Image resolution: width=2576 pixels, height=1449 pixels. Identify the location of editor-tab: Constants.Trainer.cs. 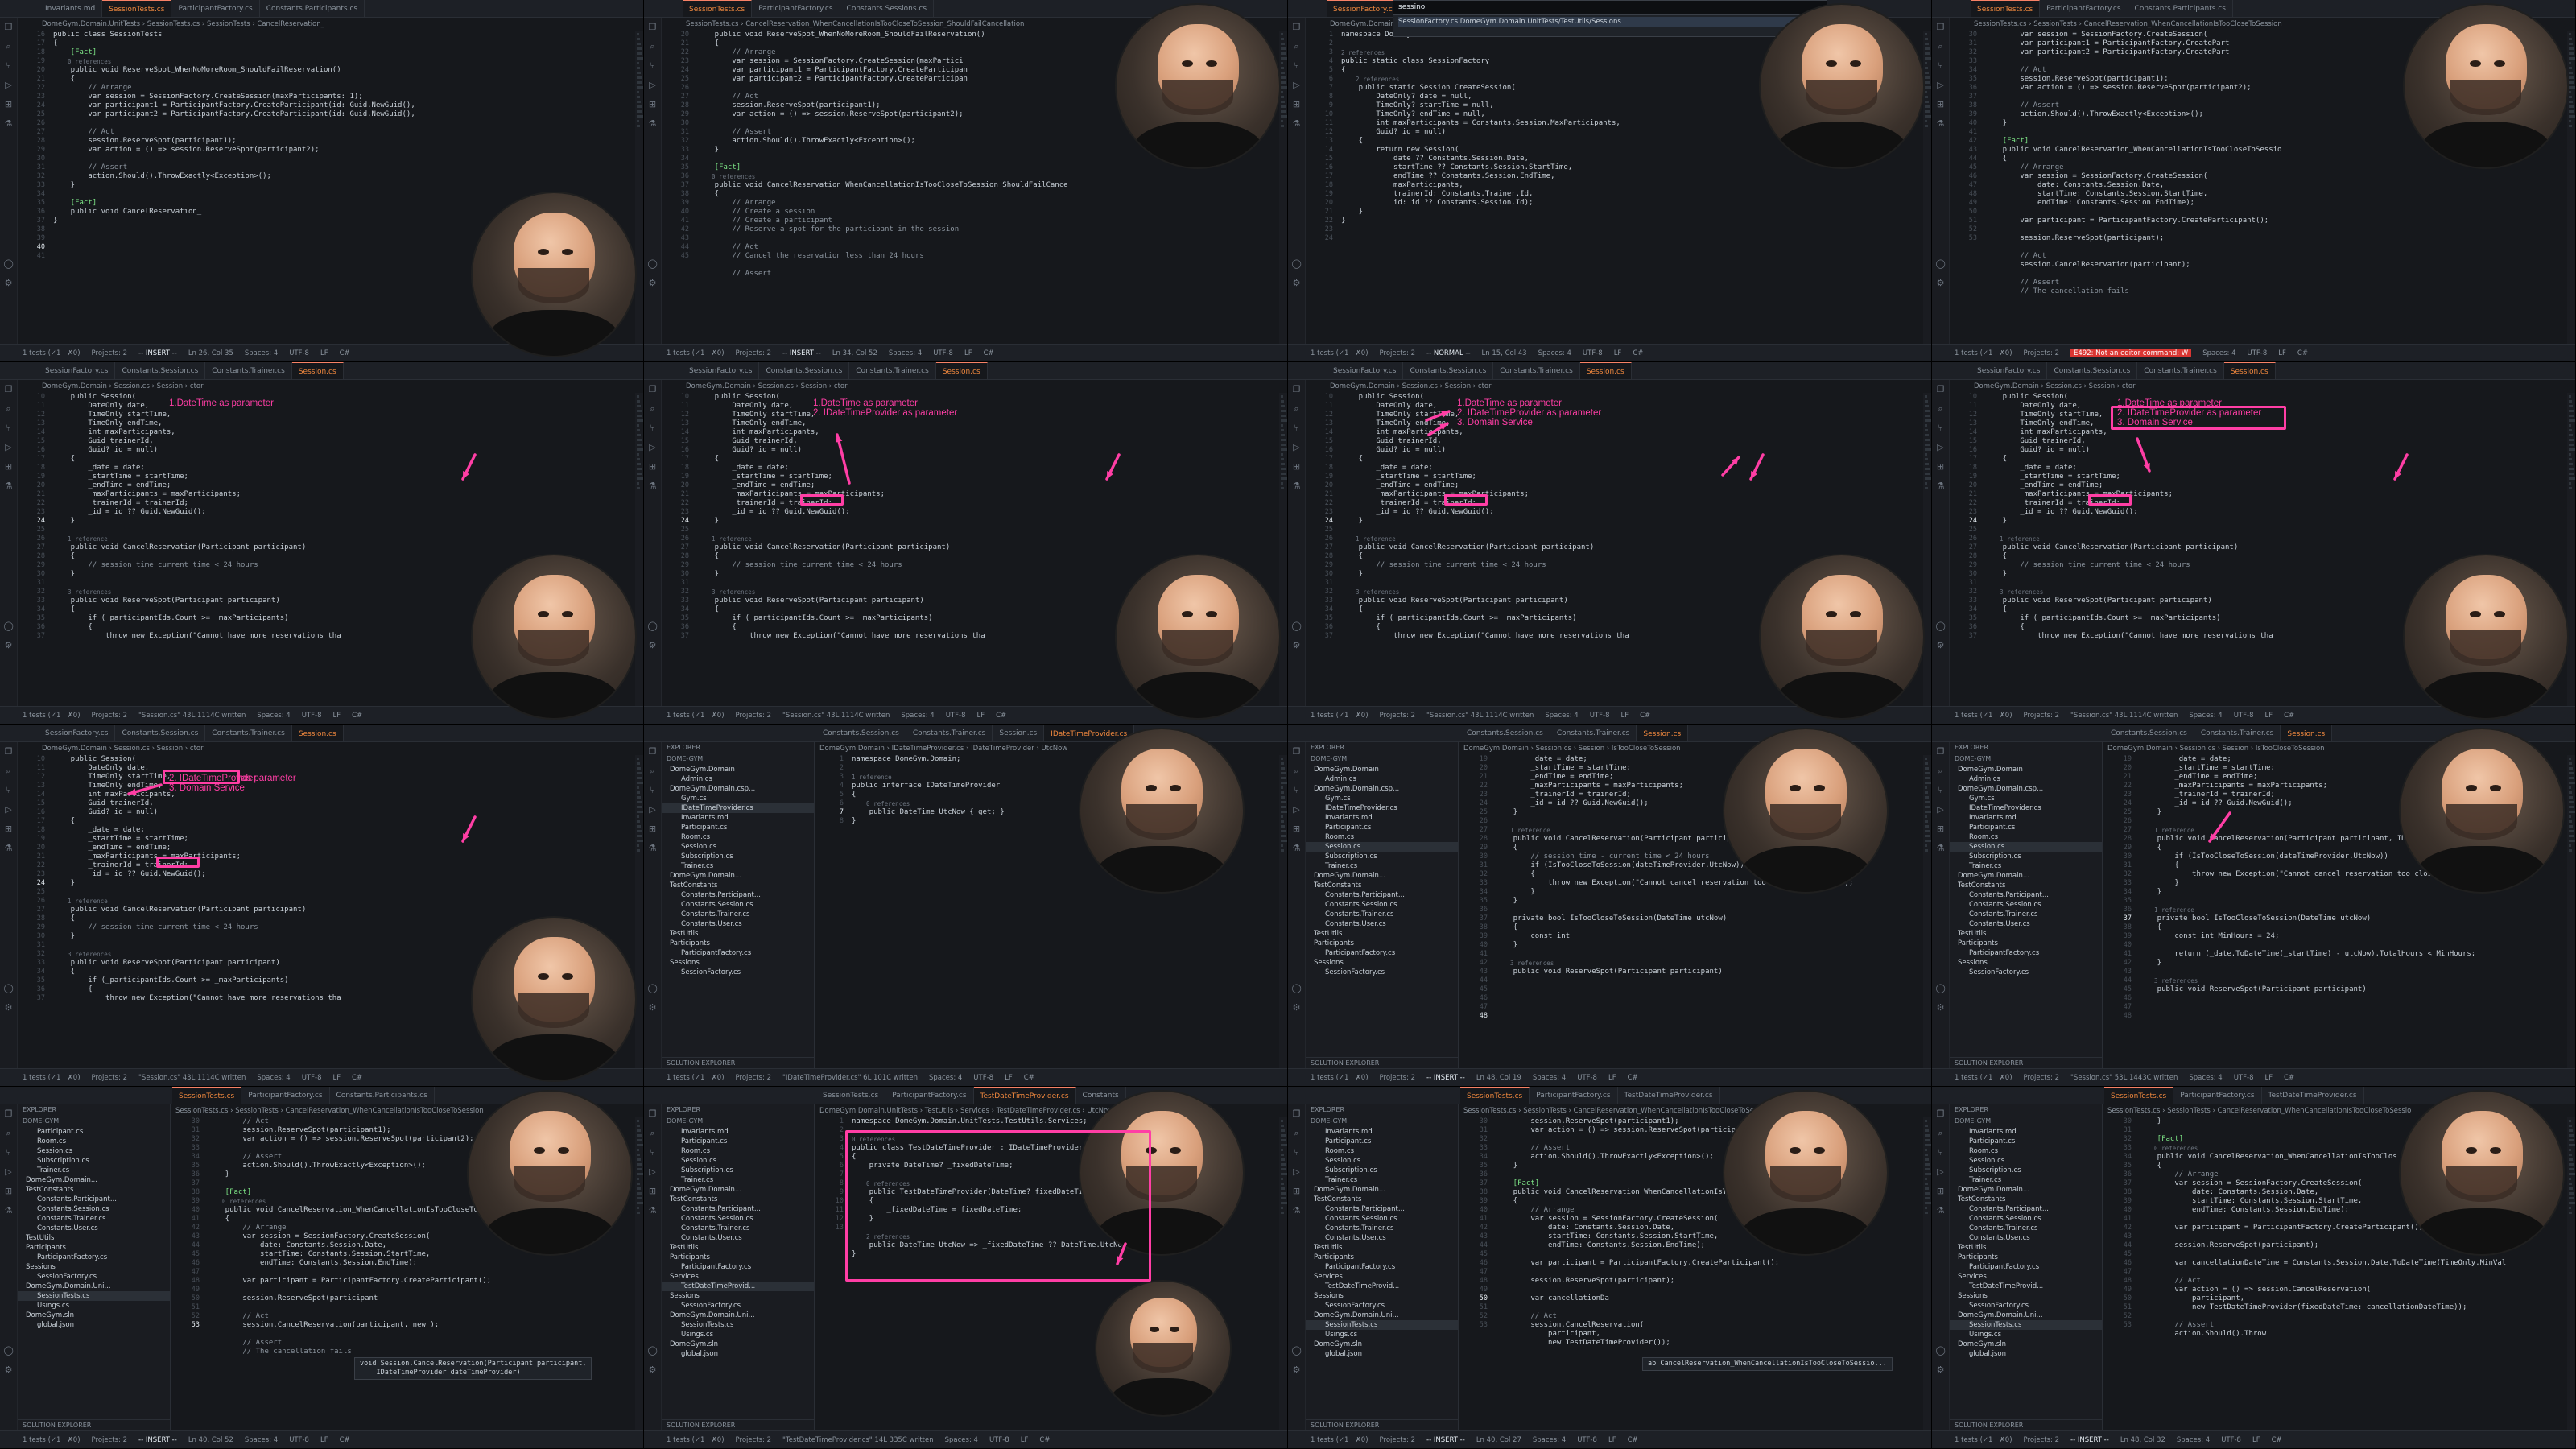
(1593, 732).